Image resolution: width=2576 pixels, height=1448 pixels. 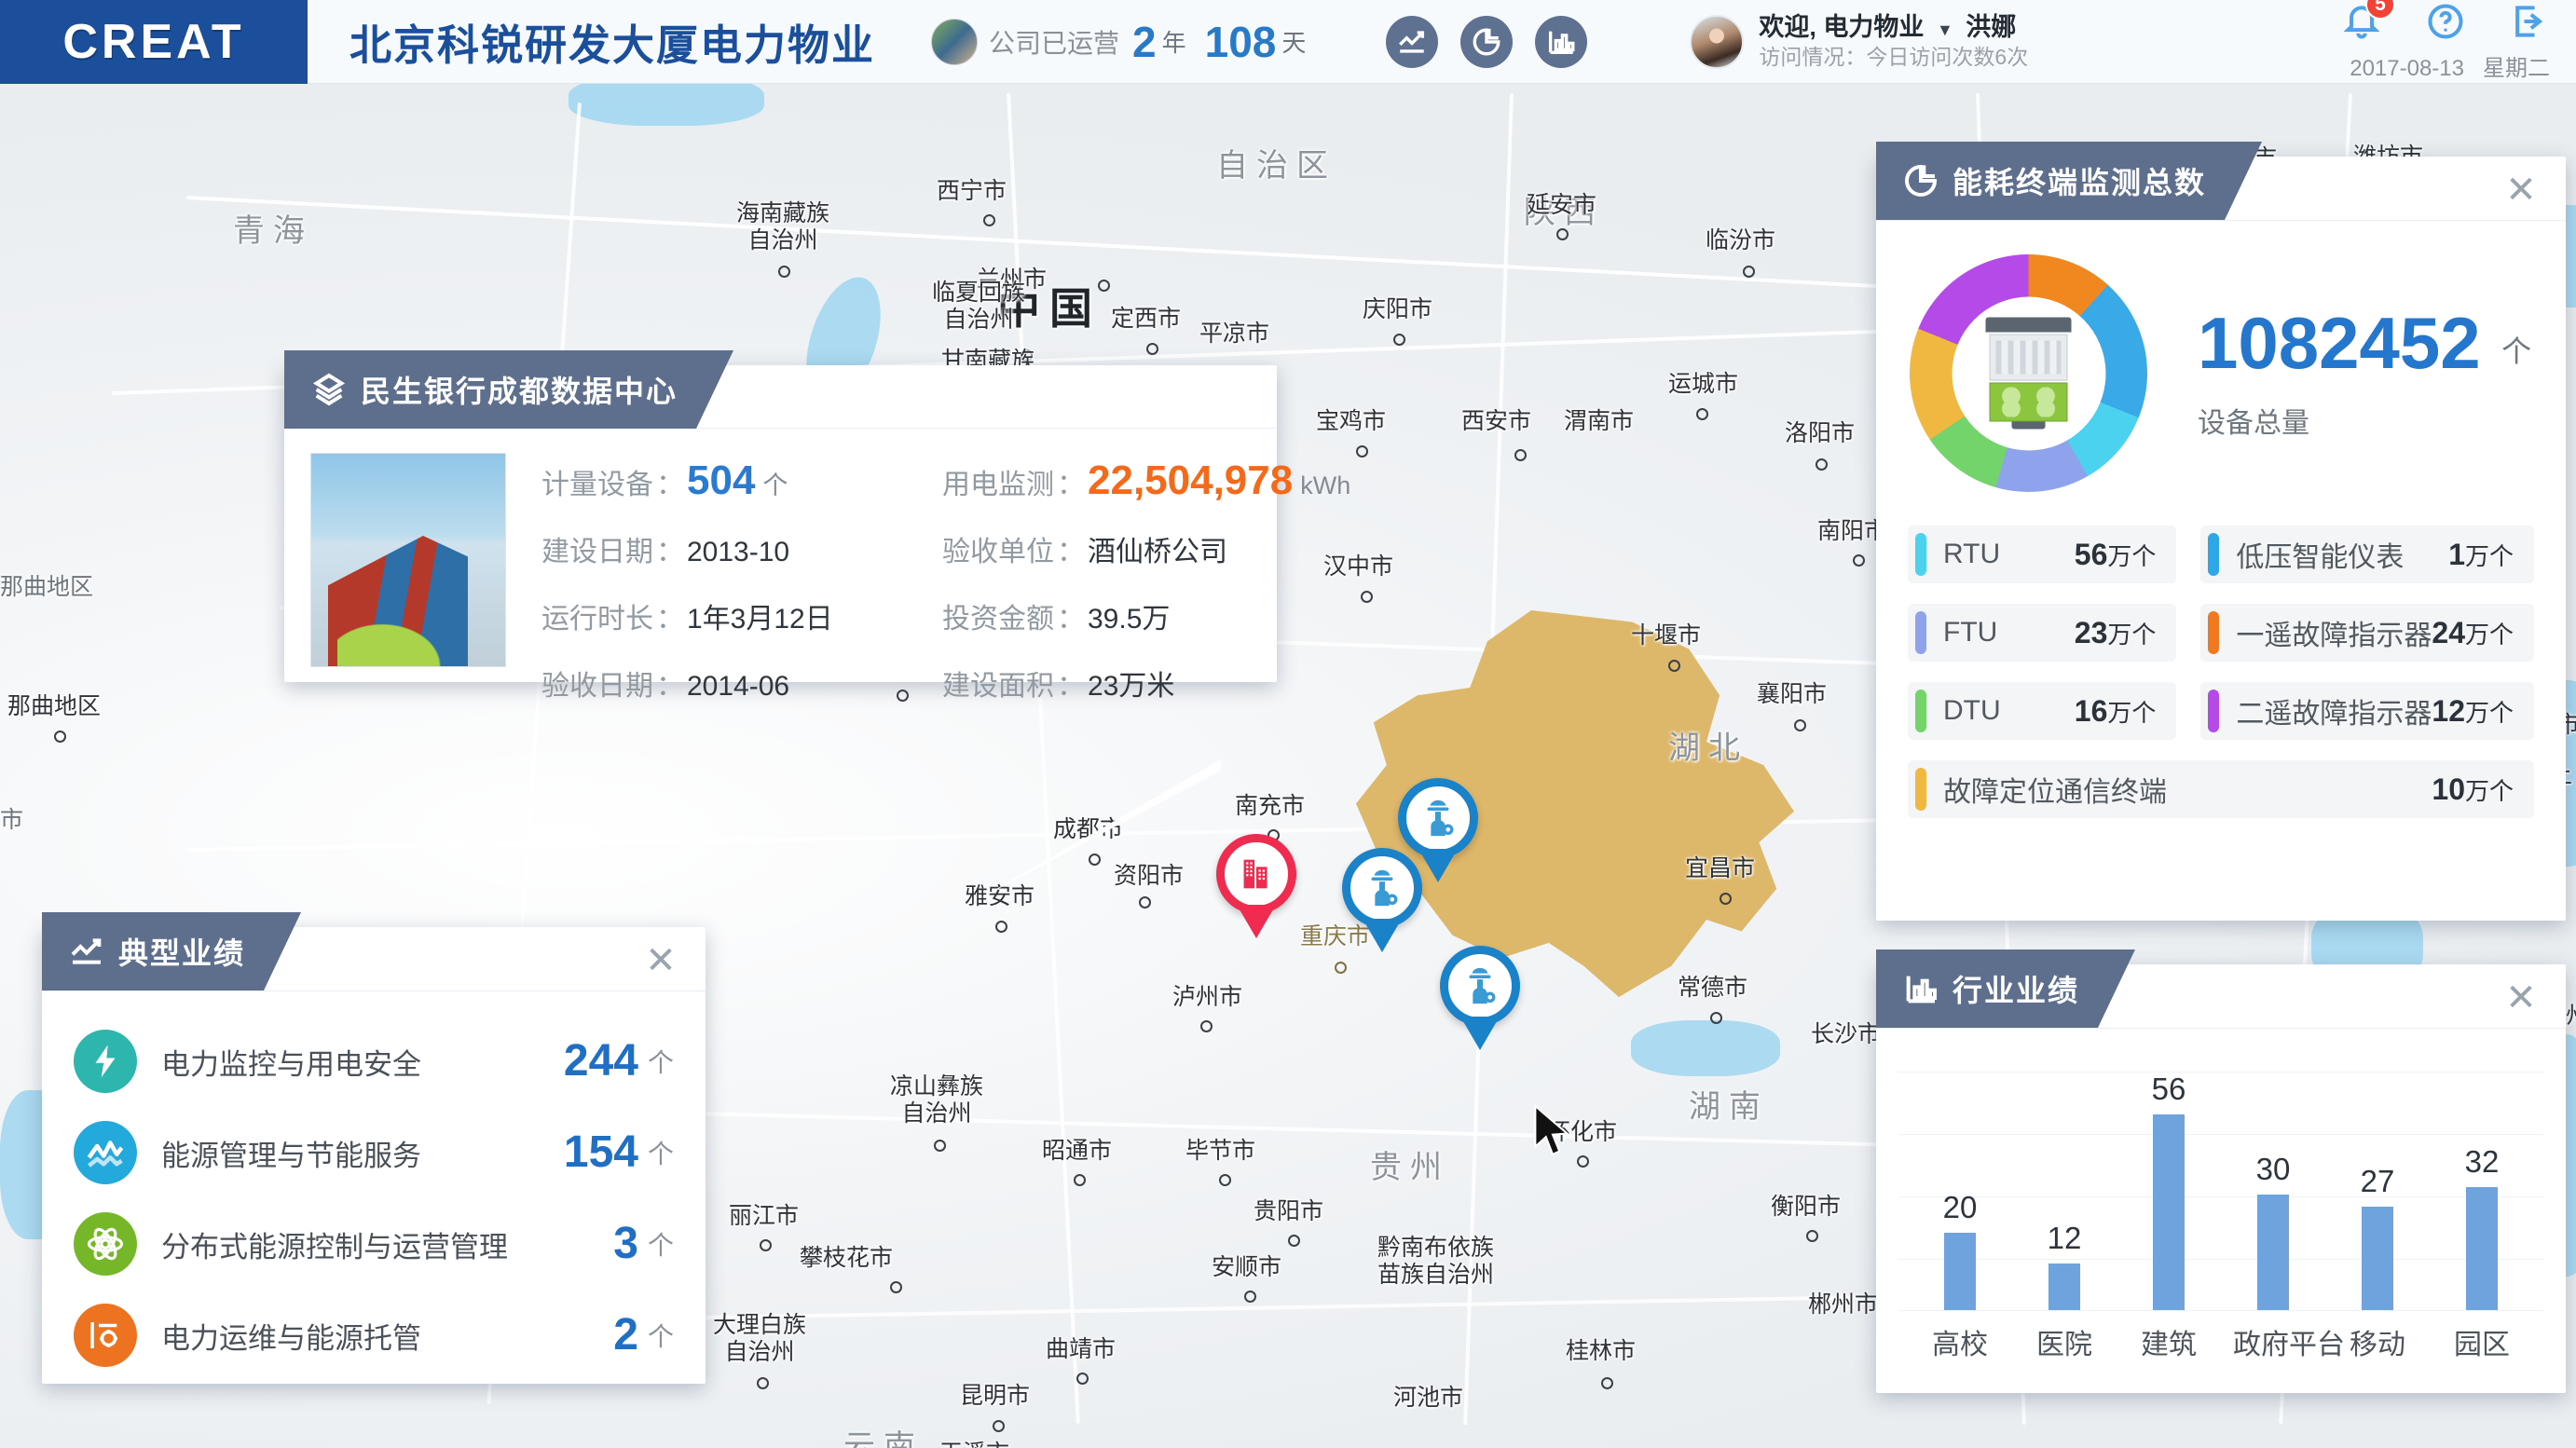 I want to click on bar-group: 27, so click(x=2377, y=1191).